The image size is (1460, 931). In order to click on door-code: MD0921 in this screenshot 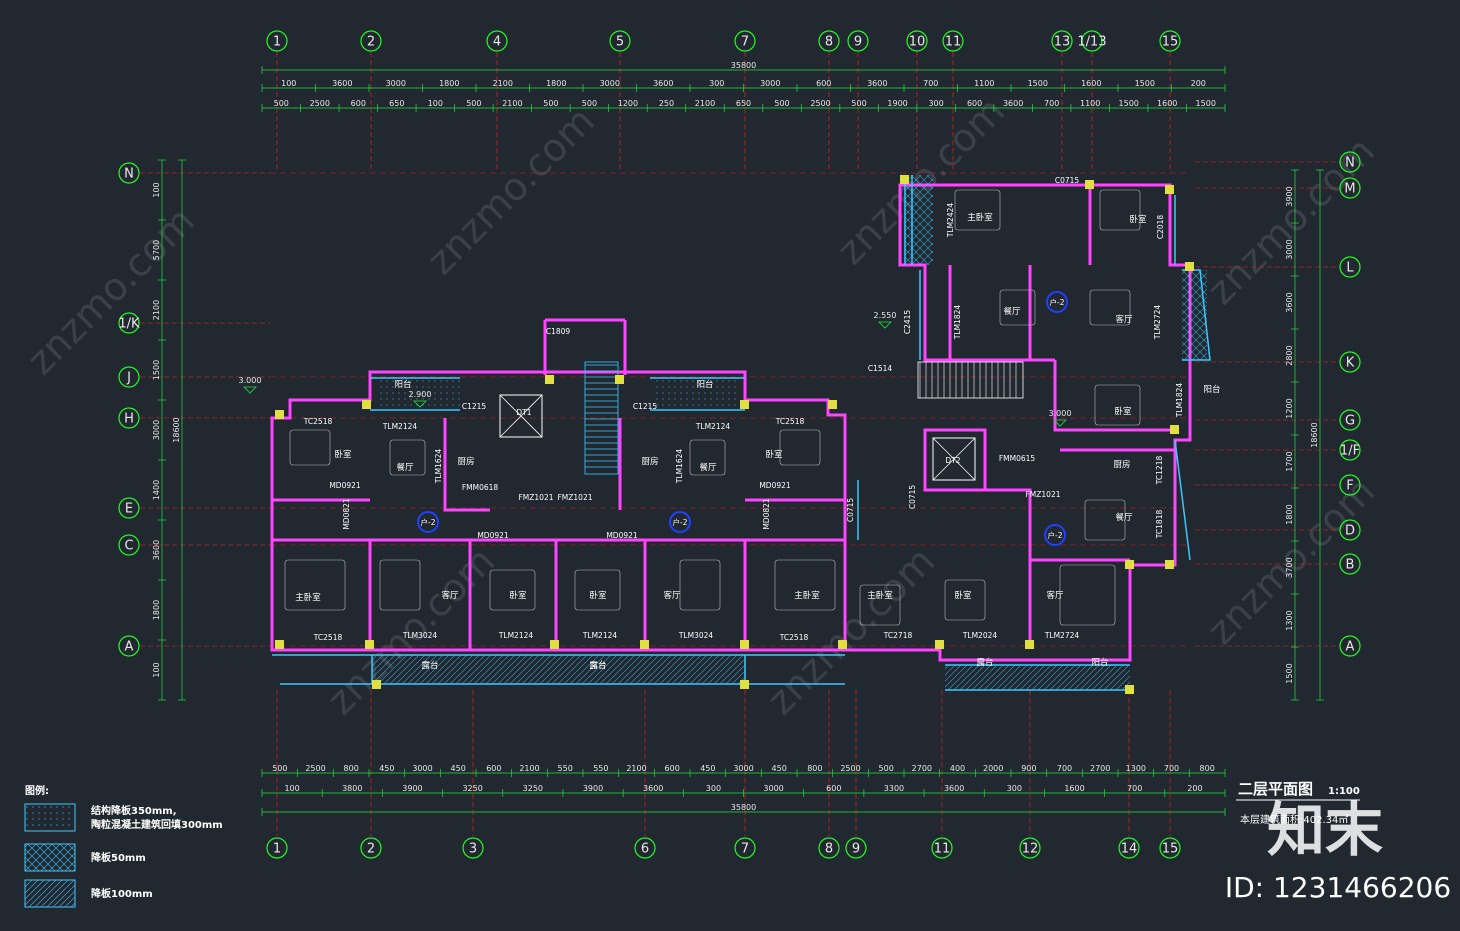, I will do `click(493, 535)`.